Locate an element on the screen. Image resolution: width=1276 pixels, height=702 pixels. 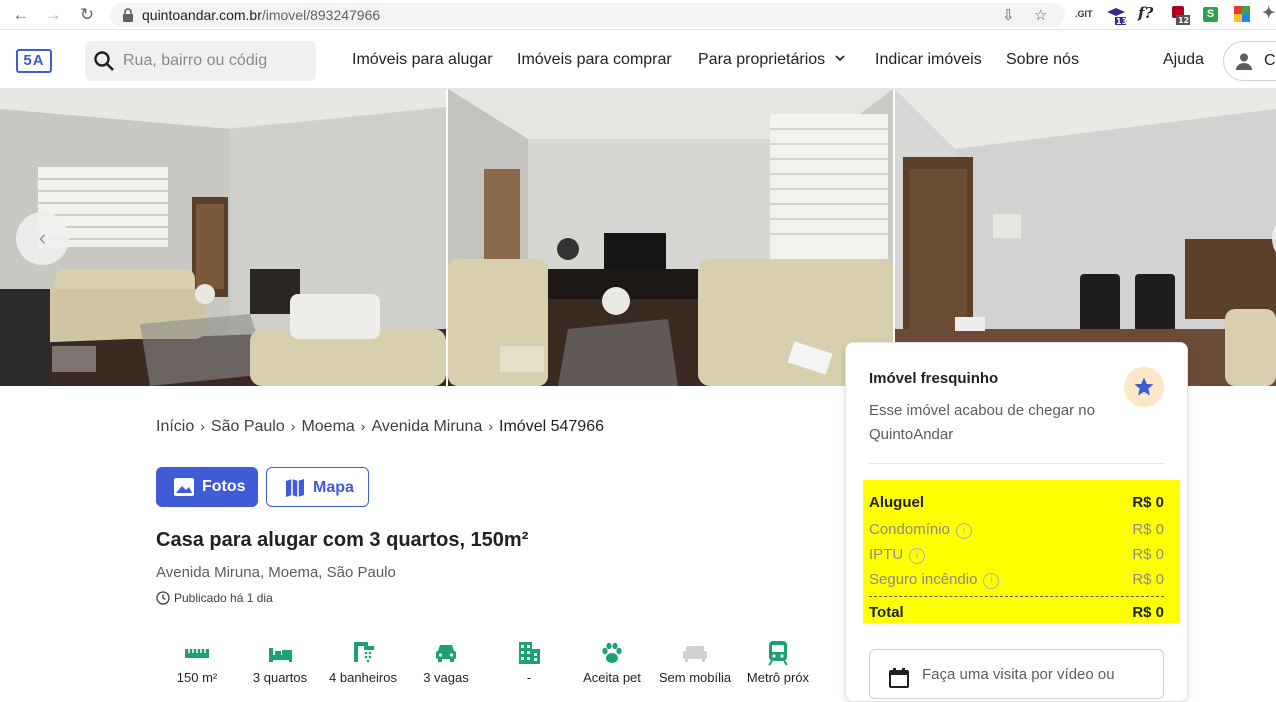
image-icon is located at coordinates (184, 487).